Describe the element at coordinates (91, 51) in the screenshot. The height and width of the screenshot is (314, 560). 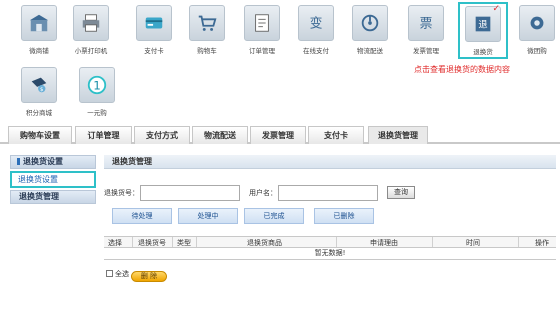
I see `tile-label: 小票打印机` at that location.